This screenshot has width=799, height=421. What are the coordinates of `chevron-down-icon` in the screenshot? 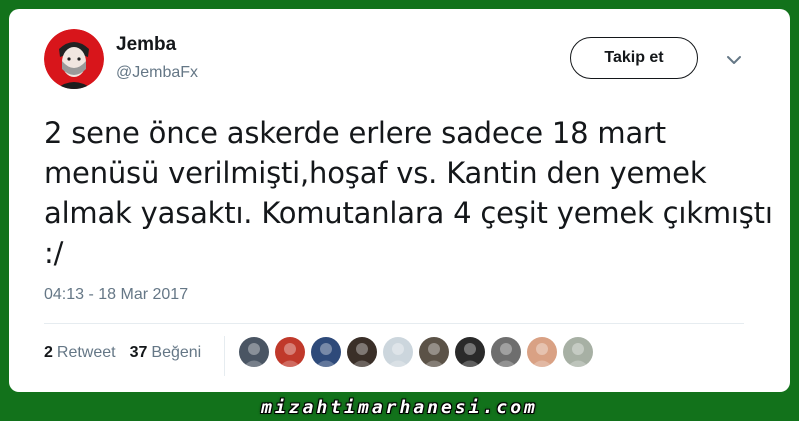 It's located at (734, 60).